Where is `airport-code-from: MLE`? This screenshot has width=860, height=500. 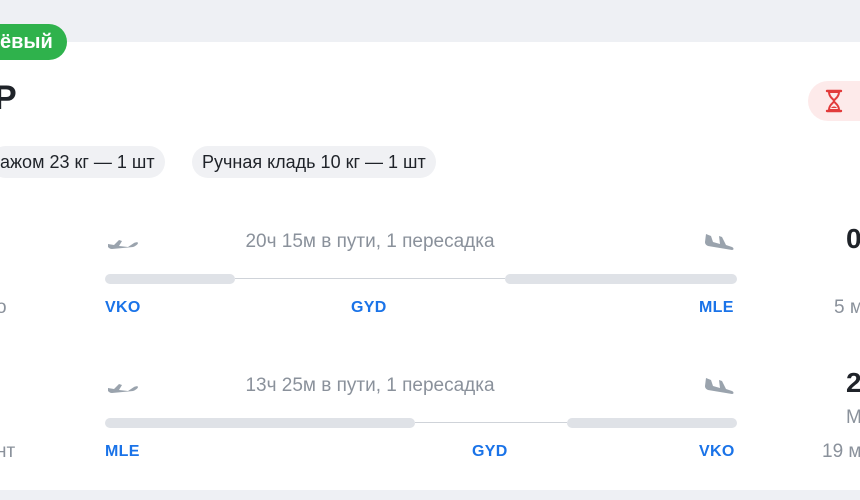
airport-code-from: MLE is located at coordinates (122, 452).